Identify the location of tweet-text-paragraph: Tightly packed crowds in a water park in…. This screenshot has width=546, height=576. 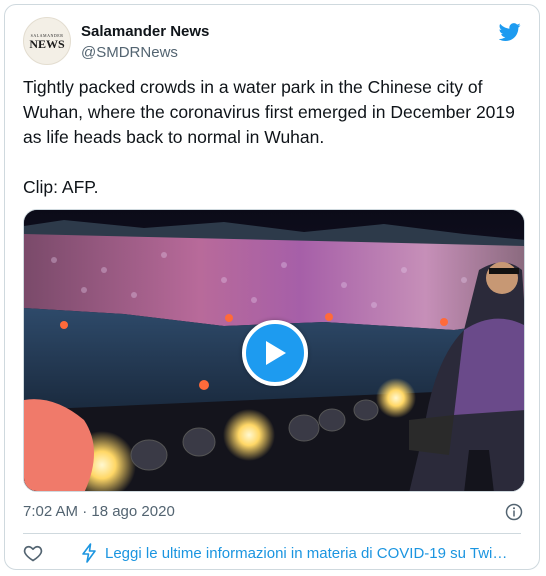
(269, 112).